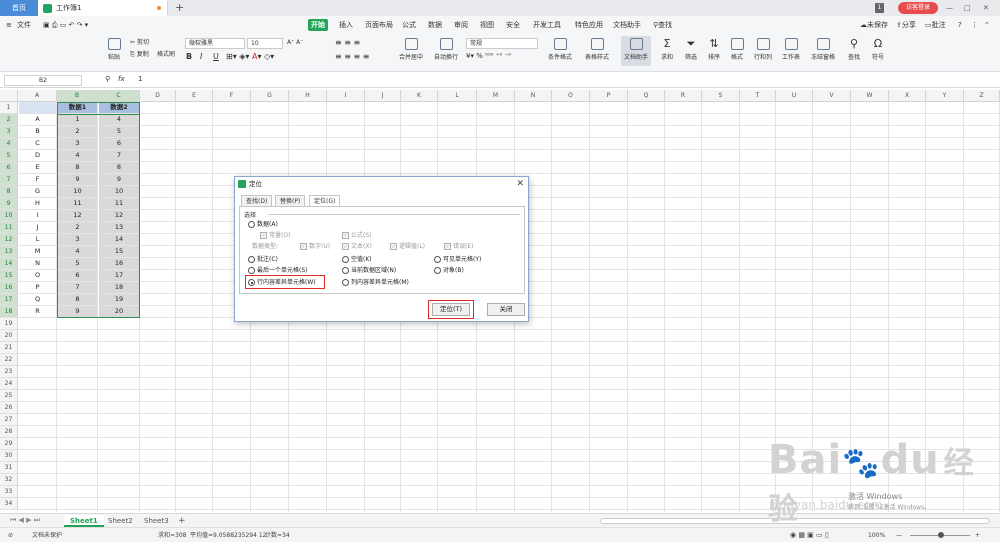  What do you see at coordinates (646, 96) in the screenshot?
I see `column-header: Q` at bounding box center [646, 96].